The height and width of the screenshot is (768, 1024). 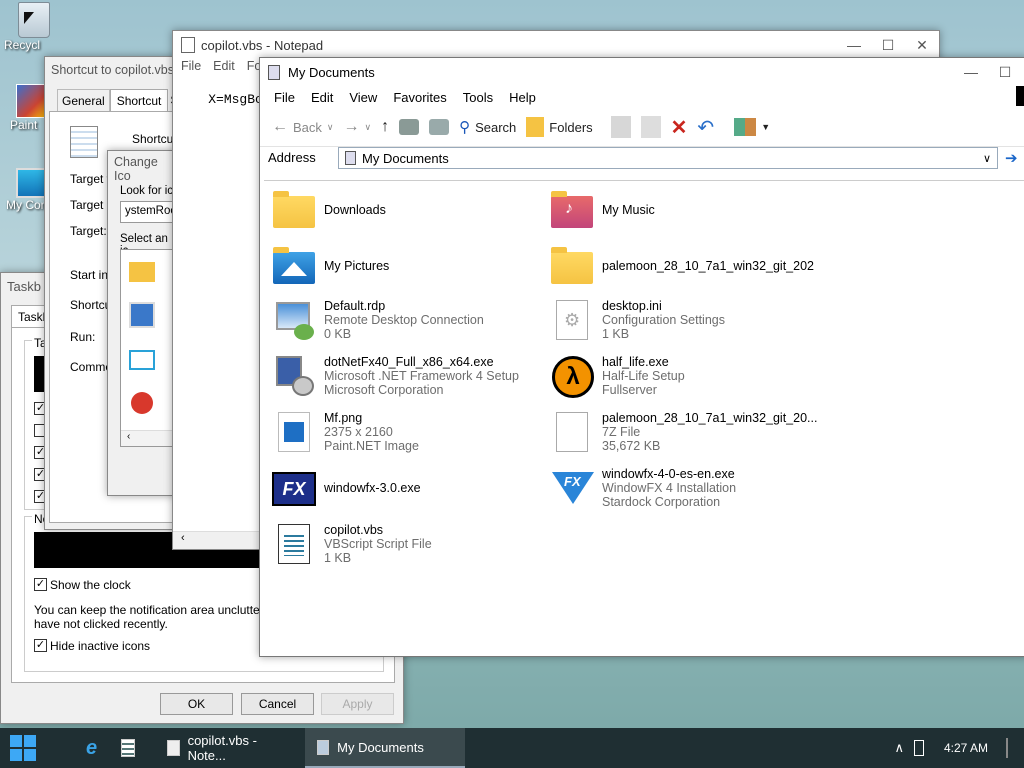 I want to click on copy-to-button, so click(x=650, y=127).